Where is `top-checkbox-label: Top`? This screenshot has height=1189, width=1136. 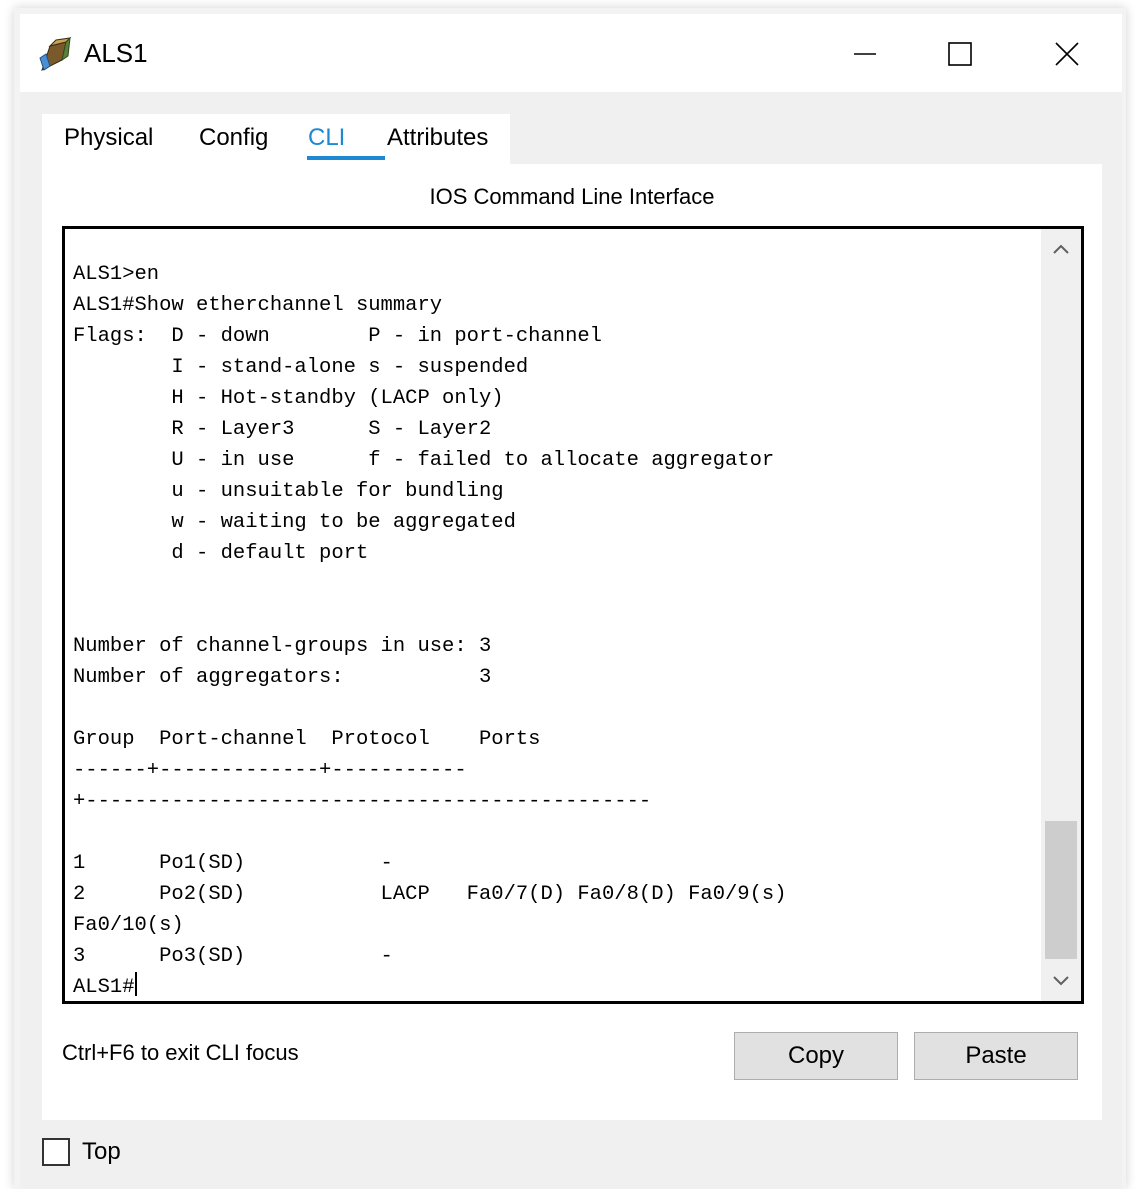
top-checkbox-label: Top is located at coordinates (101, 1151).